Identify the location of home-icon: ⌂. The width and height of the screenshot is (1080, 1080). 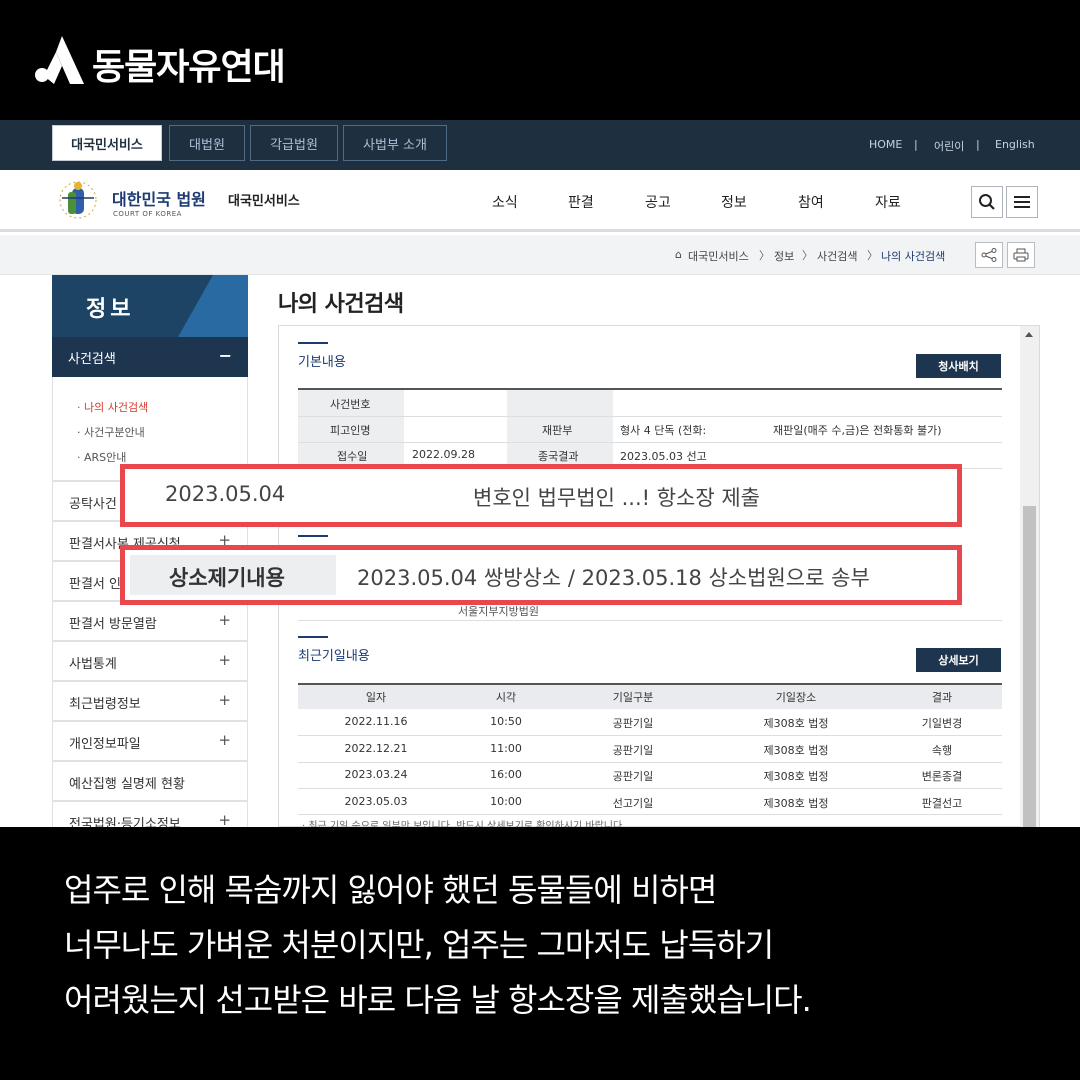
(678, 254).